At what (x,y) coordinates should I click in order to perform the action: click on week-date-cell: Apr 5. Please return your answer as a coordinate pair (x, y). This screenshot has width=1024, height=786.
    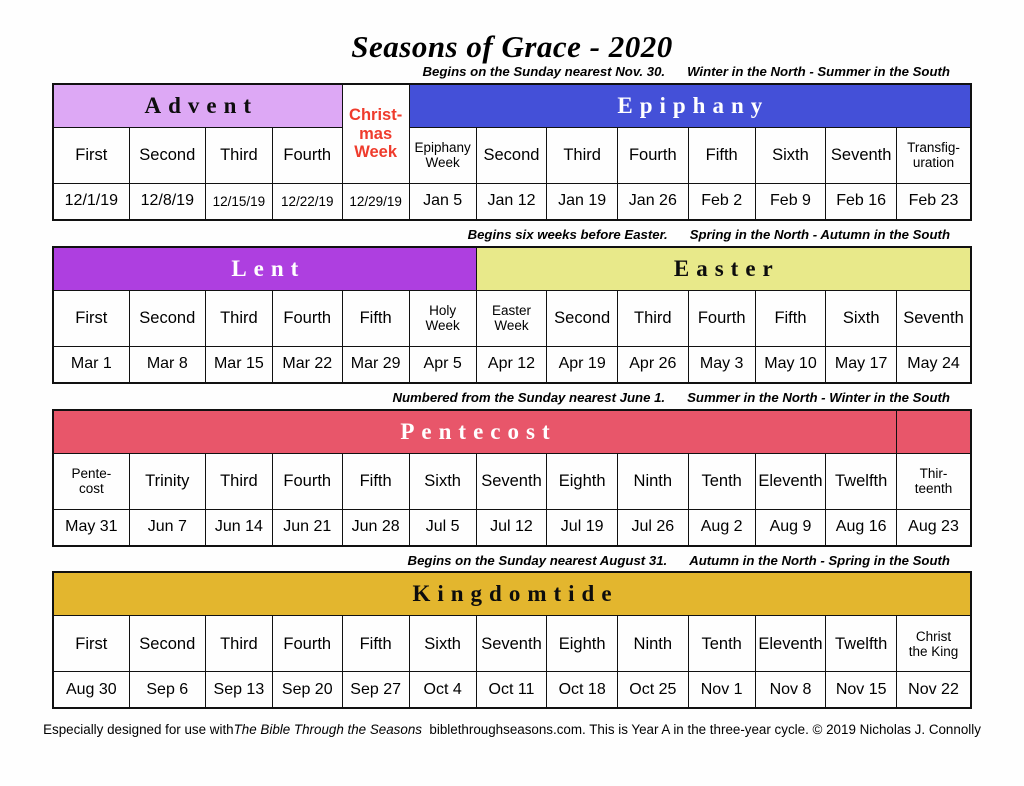
    Looking at the image, I should click on (442, 364).